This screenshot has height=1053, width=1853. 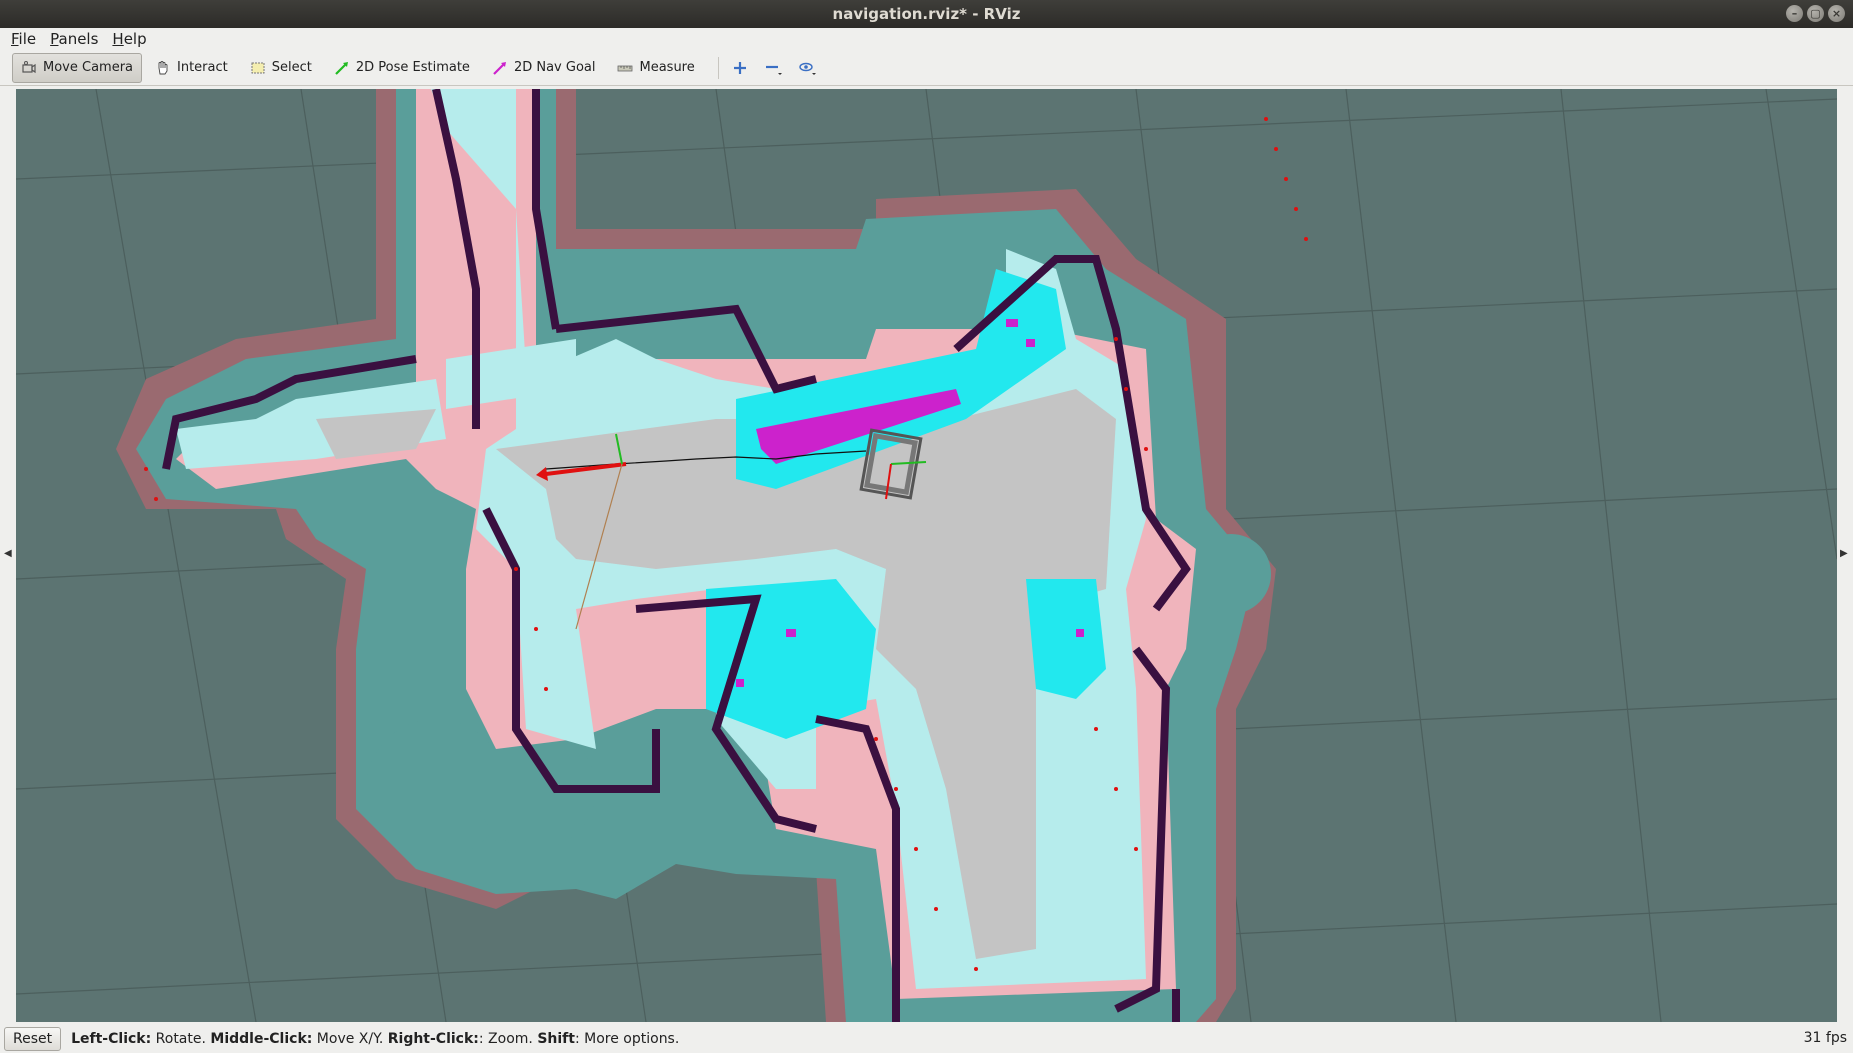 I want to click on nav-goal-button: 2D Nav Goal, so click(x=544, y=68).